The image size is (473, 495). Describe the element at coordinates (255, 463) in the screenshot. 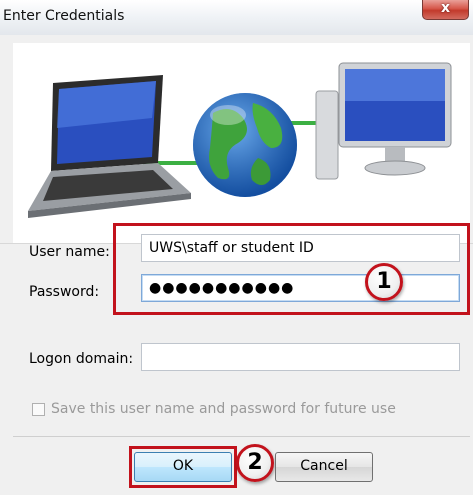

I see `step-2-callout: 2` at that location.